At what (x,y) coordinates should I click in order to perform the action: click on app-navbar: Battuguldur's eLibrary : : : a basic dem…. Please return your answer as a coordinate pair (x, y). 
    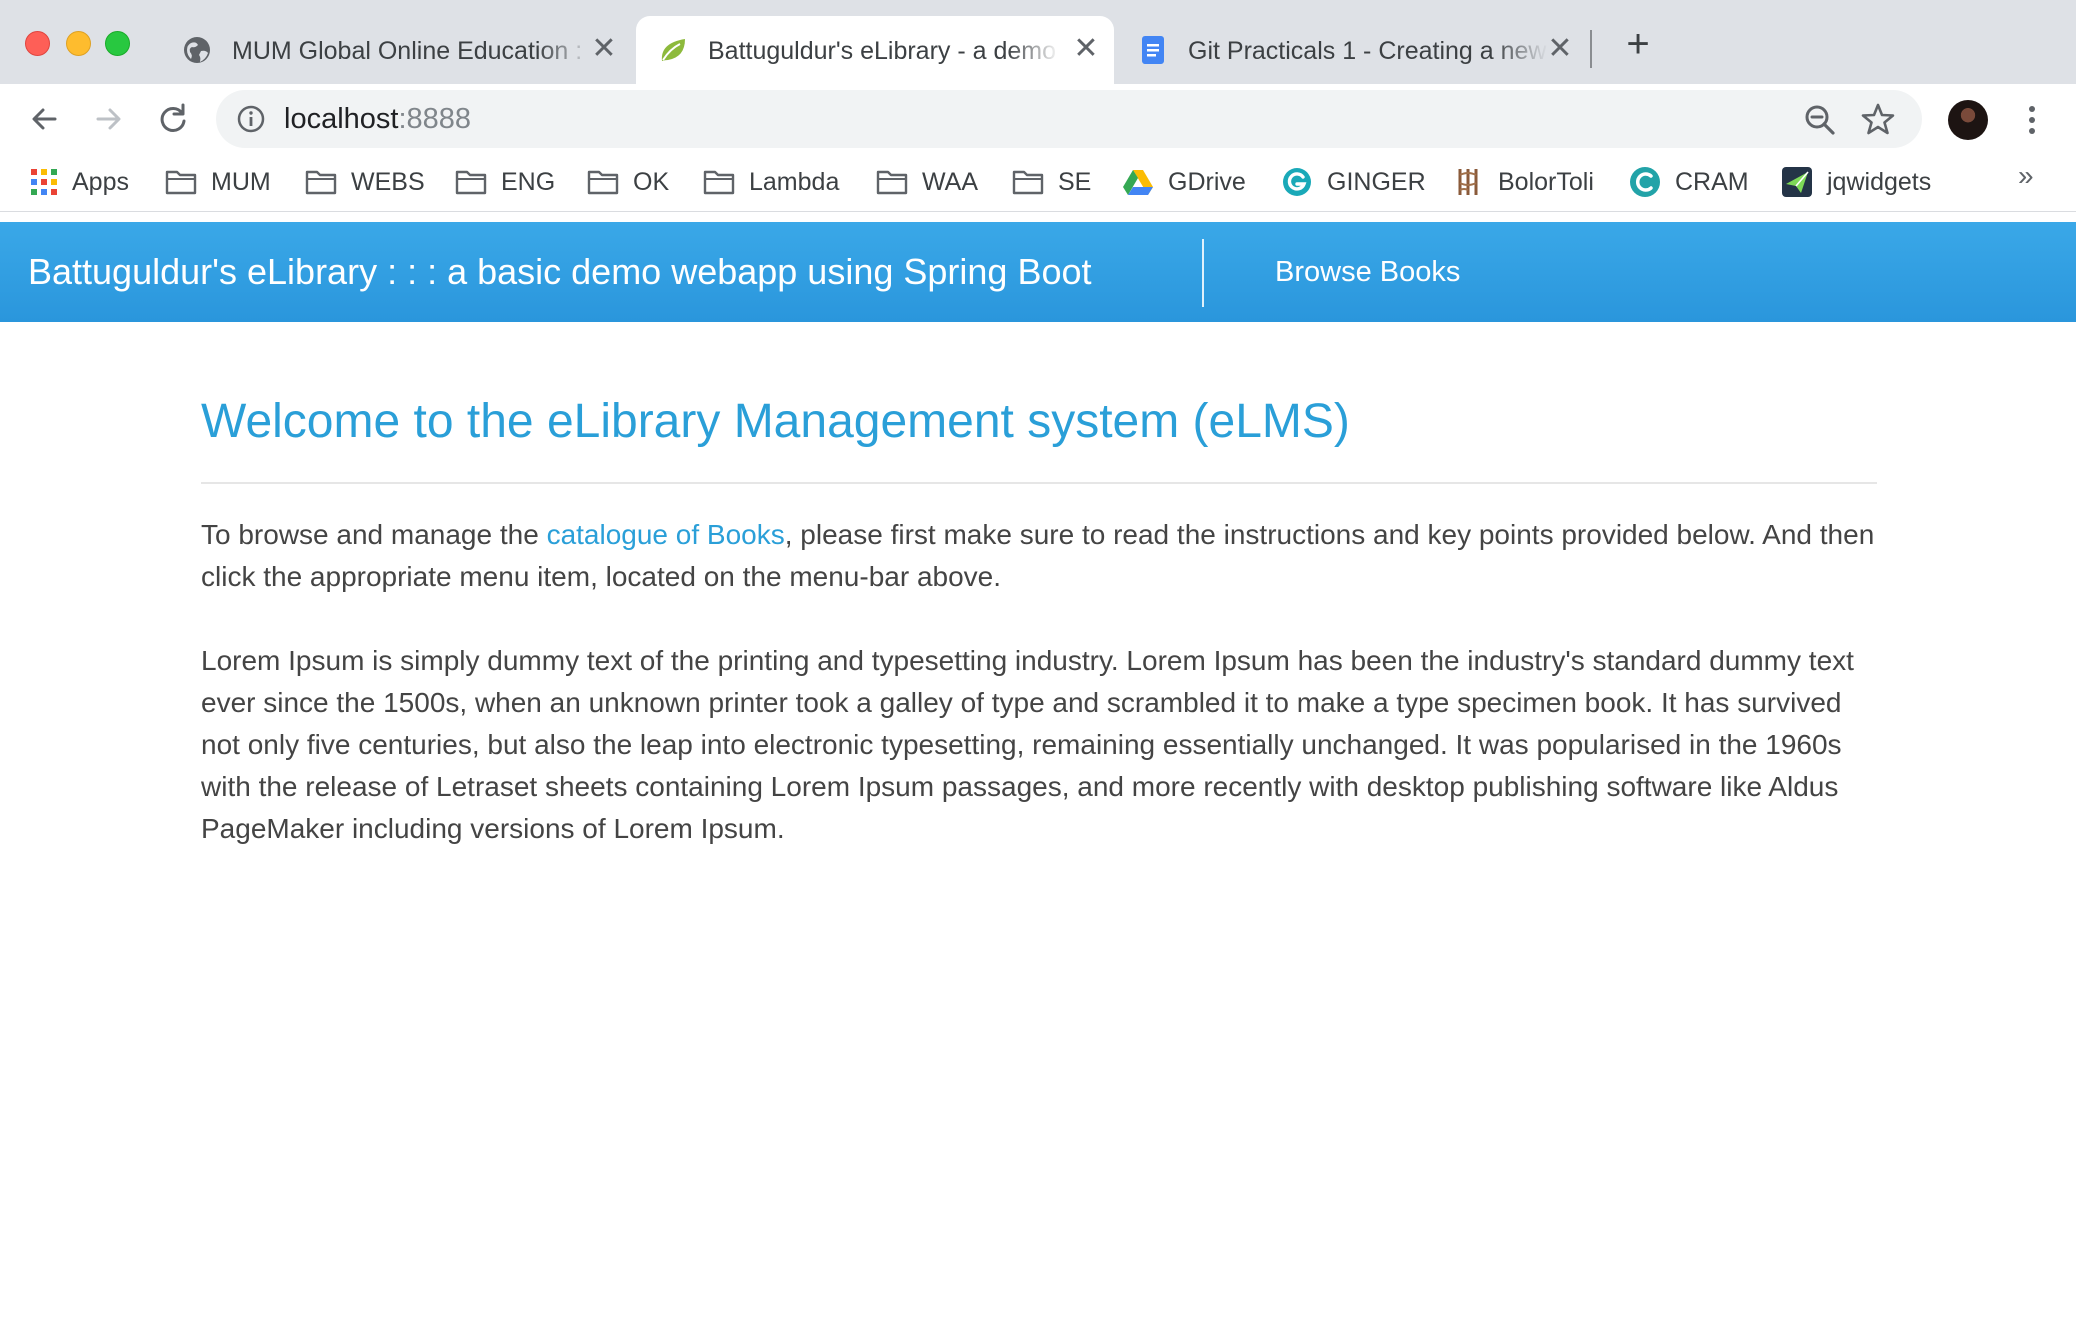
    Looking at the image, I should click on (1038, 272).